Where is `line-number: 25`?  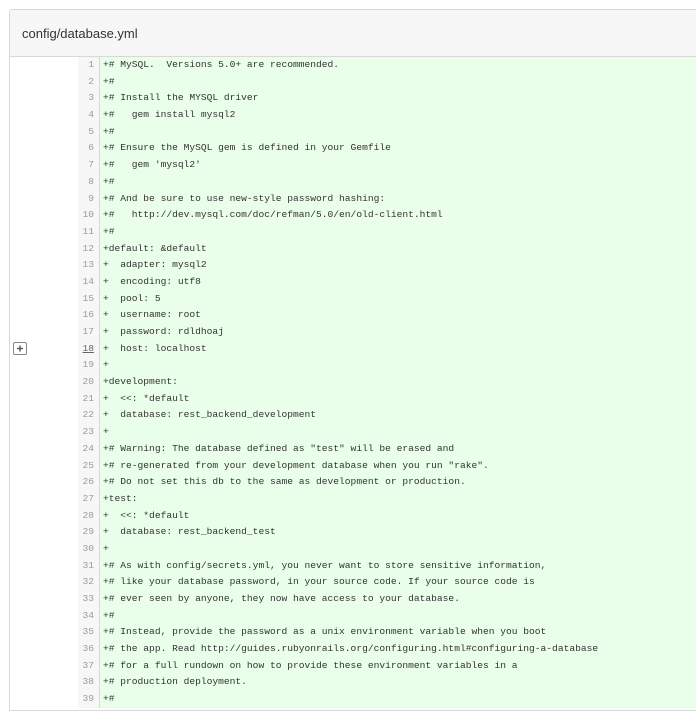
line-number: 25 is located at coordinates (88, 466).